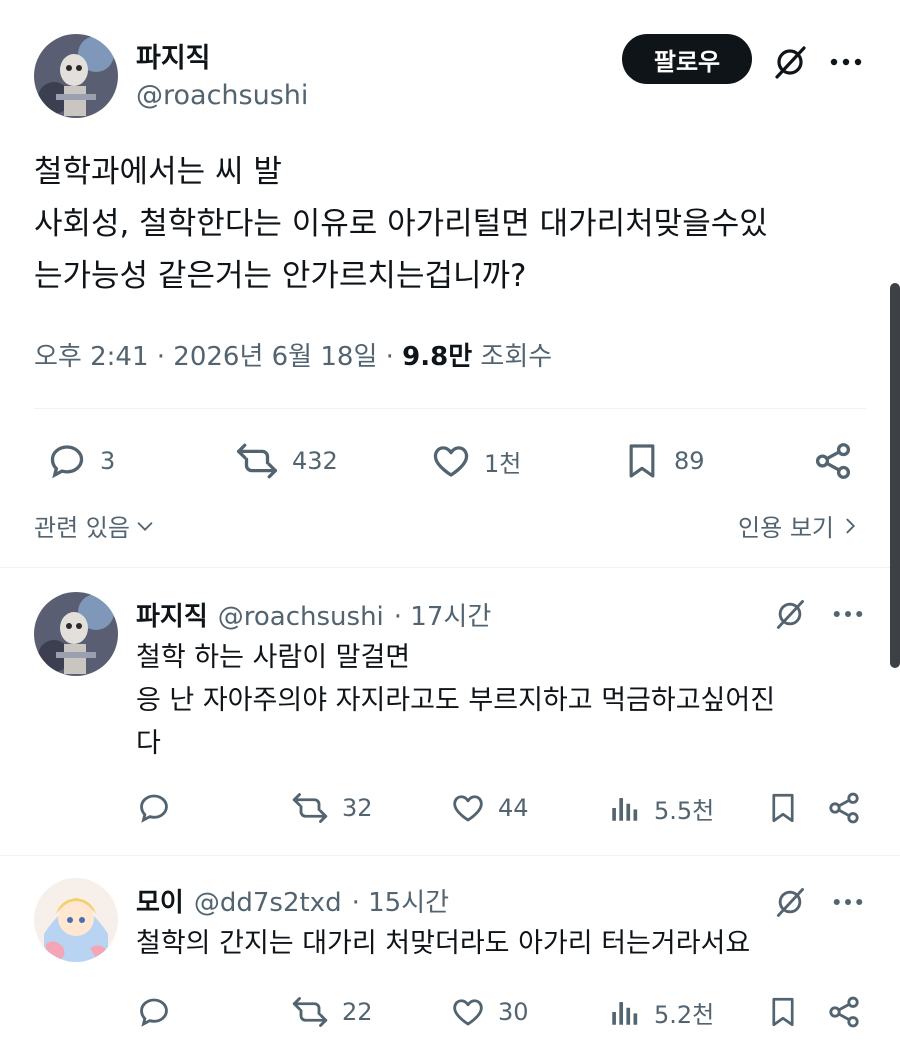 The image size is (900, 1053). Describe the element at coordinates (286, 461) in the screenshot. I see `repost-button: 432` at that location.